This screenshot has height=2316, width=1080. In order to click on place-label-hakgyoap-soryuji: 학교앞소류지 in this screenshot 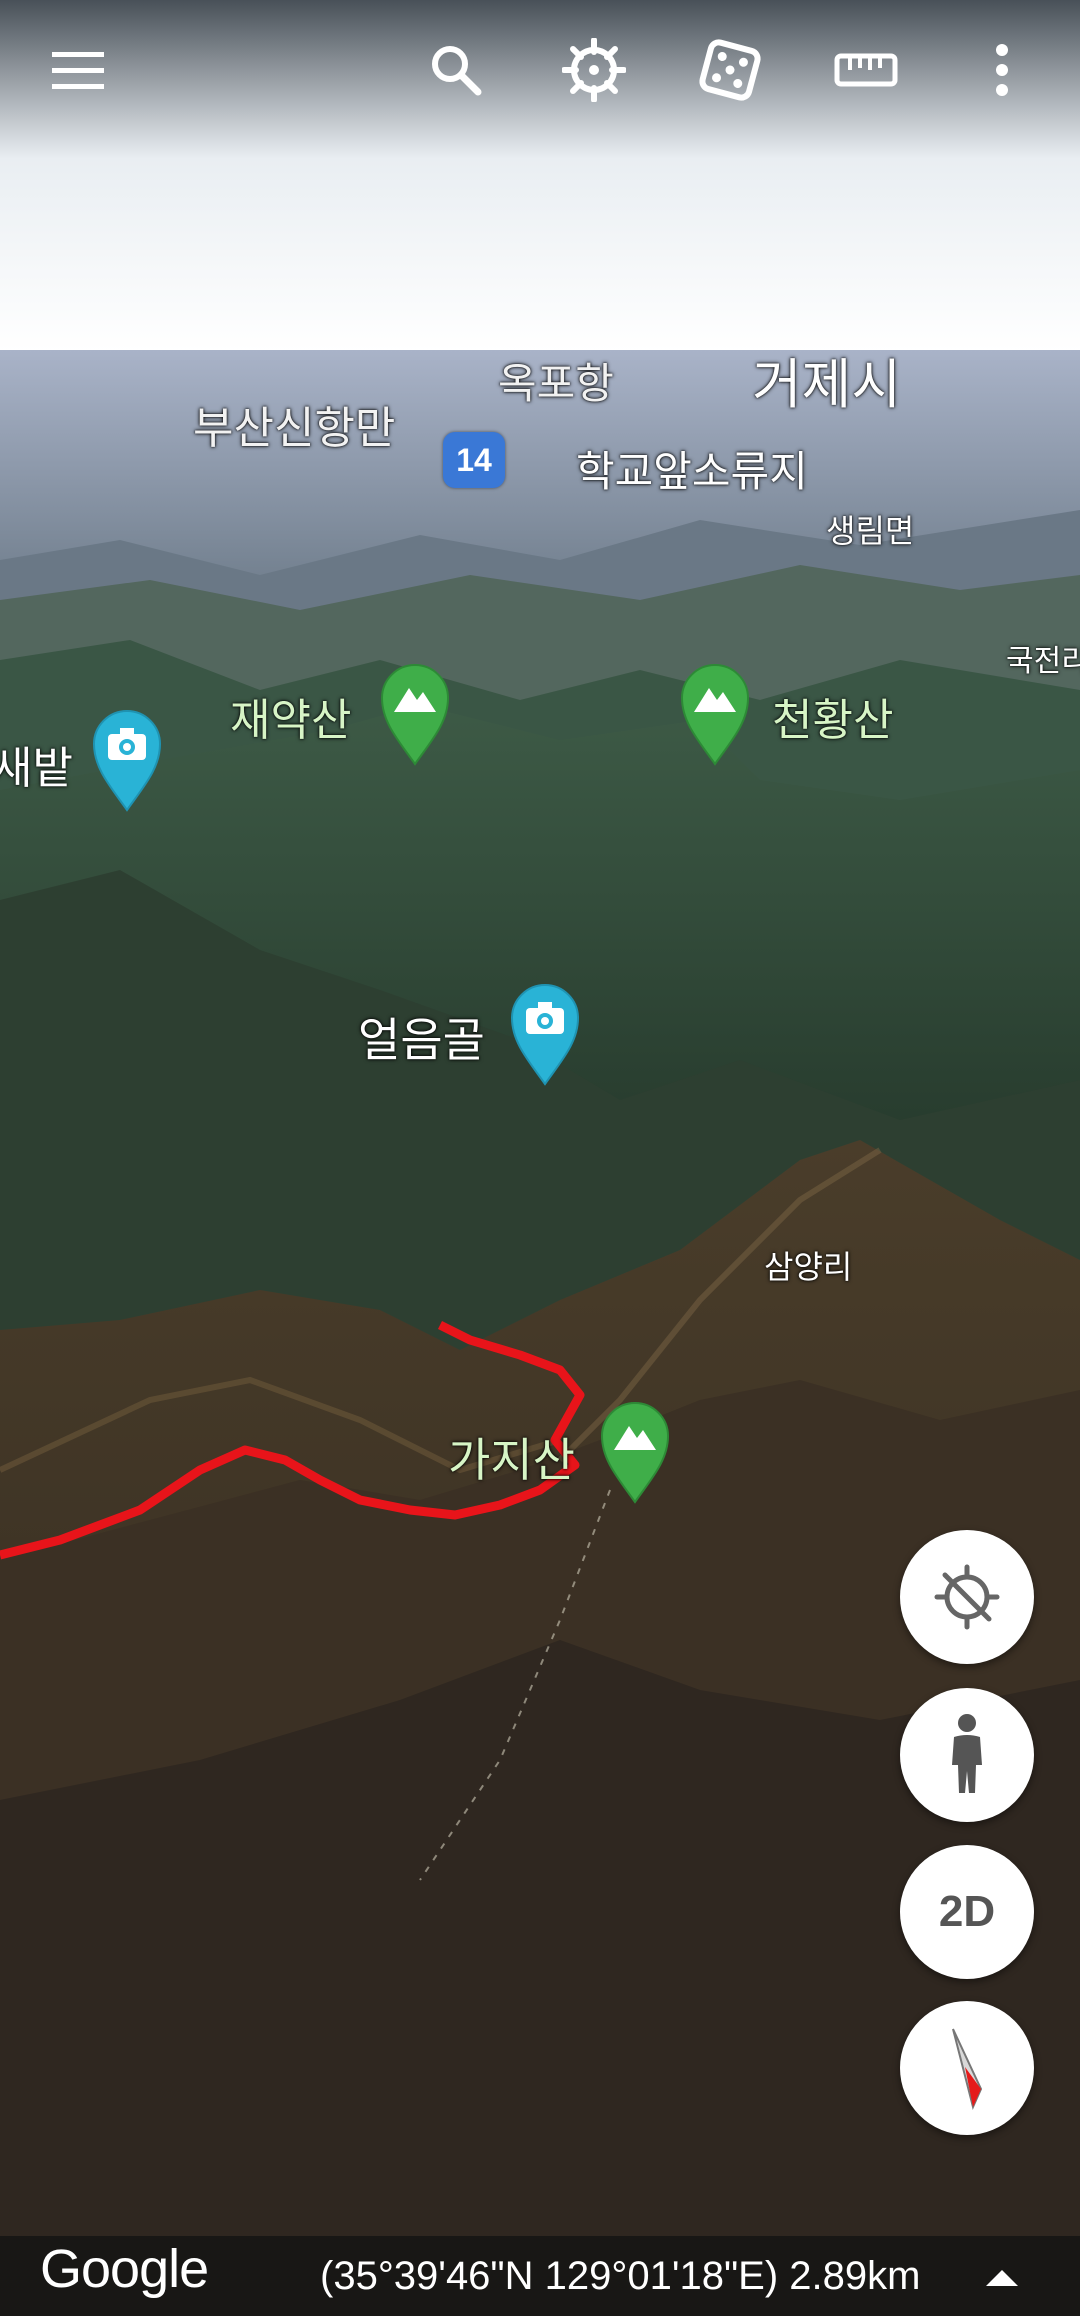, I will do `click(692, 468)`.